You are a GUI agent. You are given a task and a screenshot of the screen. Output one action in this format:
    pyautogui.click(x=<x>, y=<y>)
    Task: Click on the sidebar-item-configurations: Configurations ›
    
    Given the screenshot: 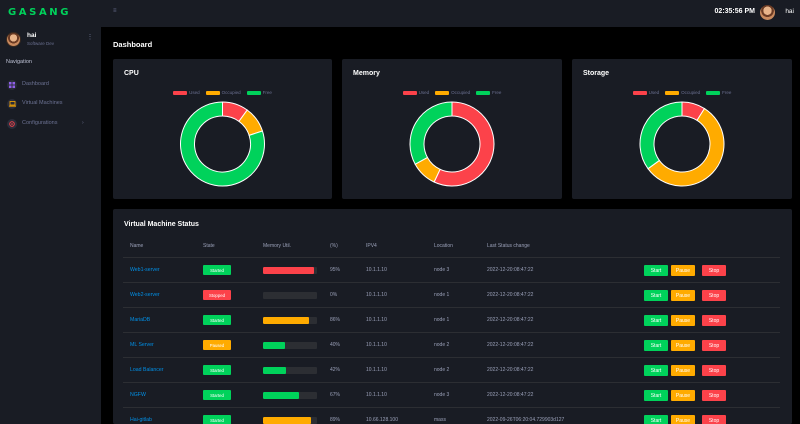 What is the action you would take?
    pyautogui.click(x=50, y=124)
    